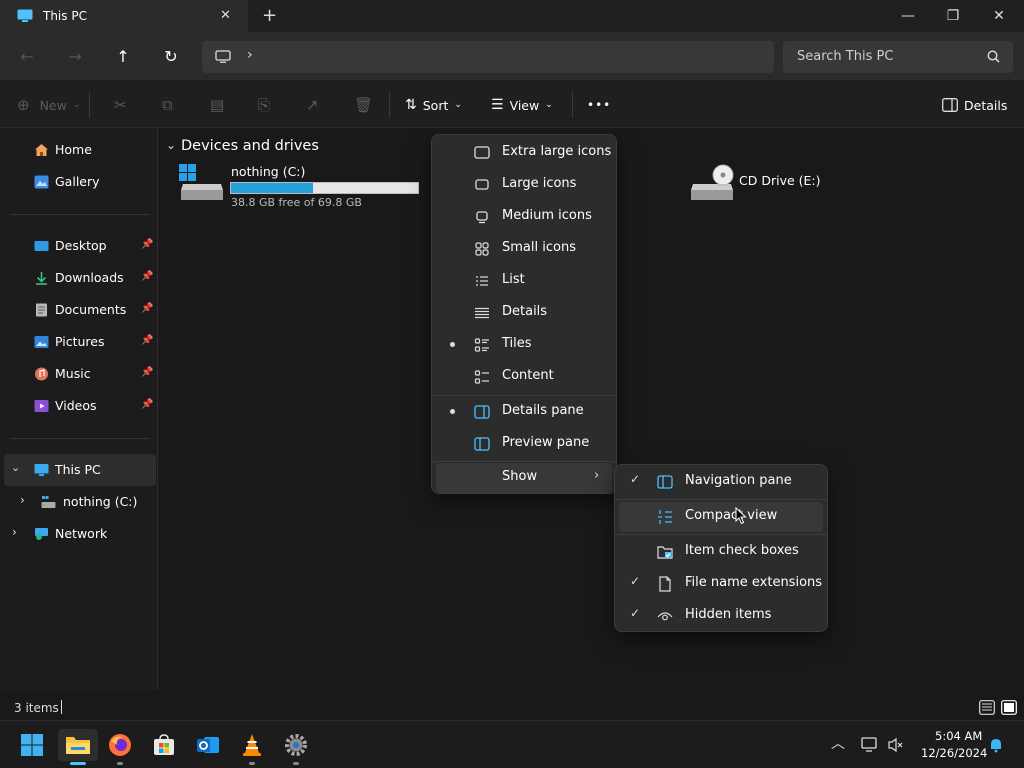 Image resolution: width=1024 pixels, height=768 pixels. What do you see at coordinates (171, 56) in the screenshot?
I see `refresh-button: ↻` at bounding box center [171, 56].